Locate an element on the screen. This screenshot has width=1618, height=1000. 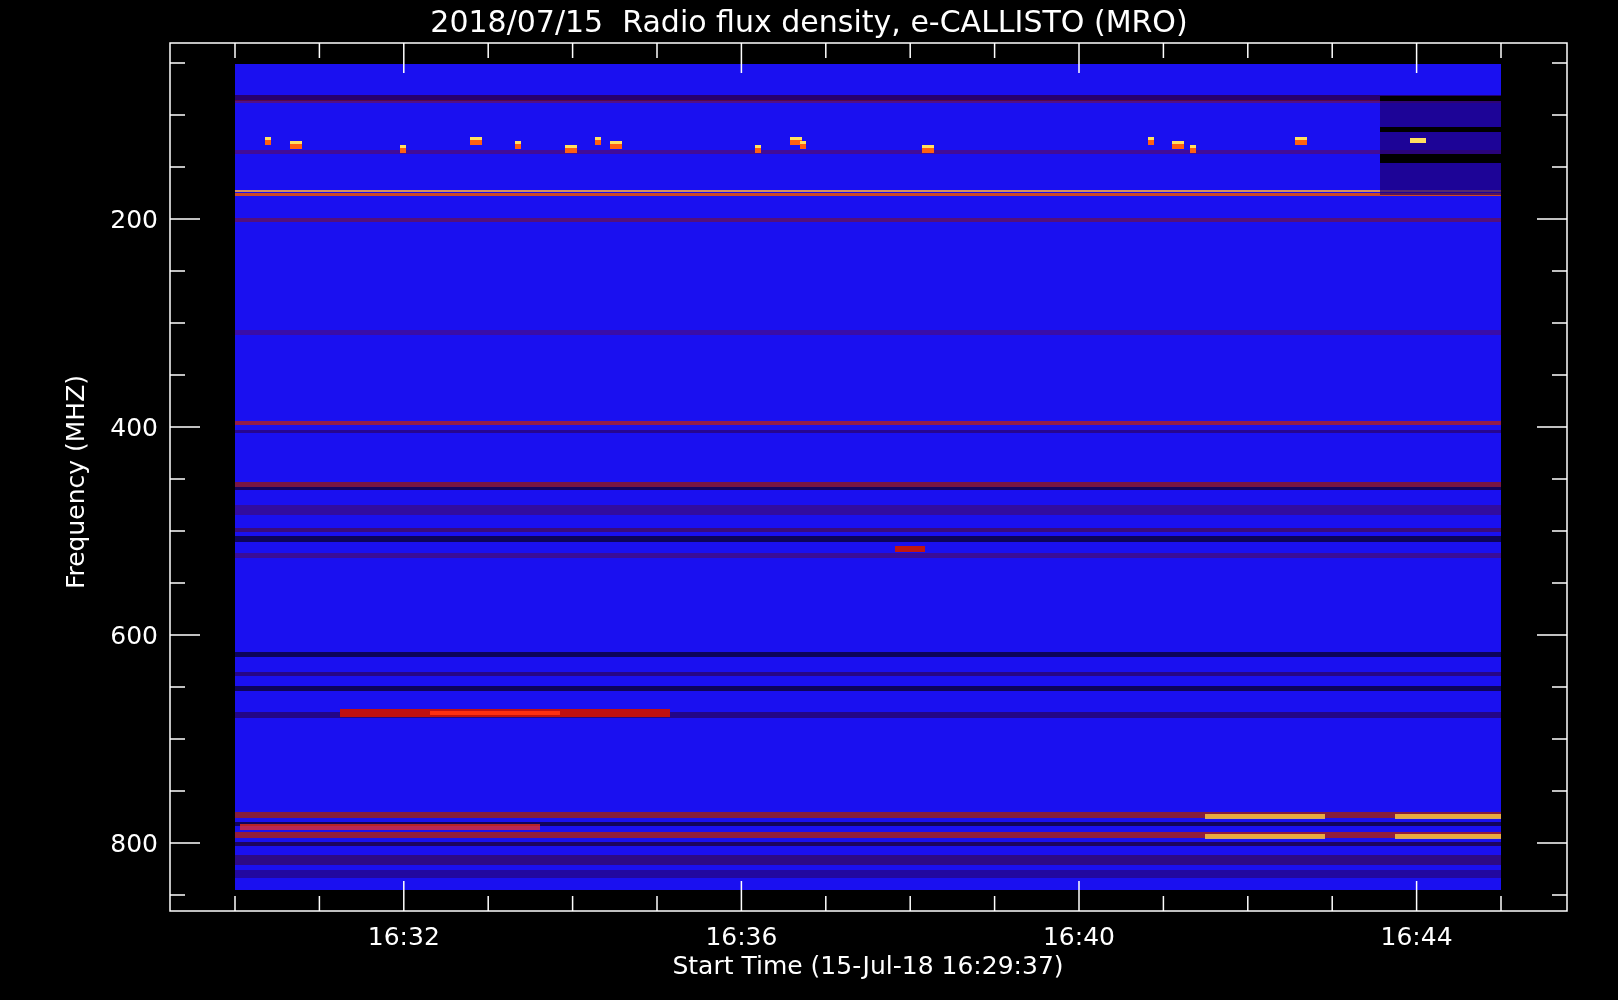
y-tick-label: 400 is located at coordinates (134, 427).